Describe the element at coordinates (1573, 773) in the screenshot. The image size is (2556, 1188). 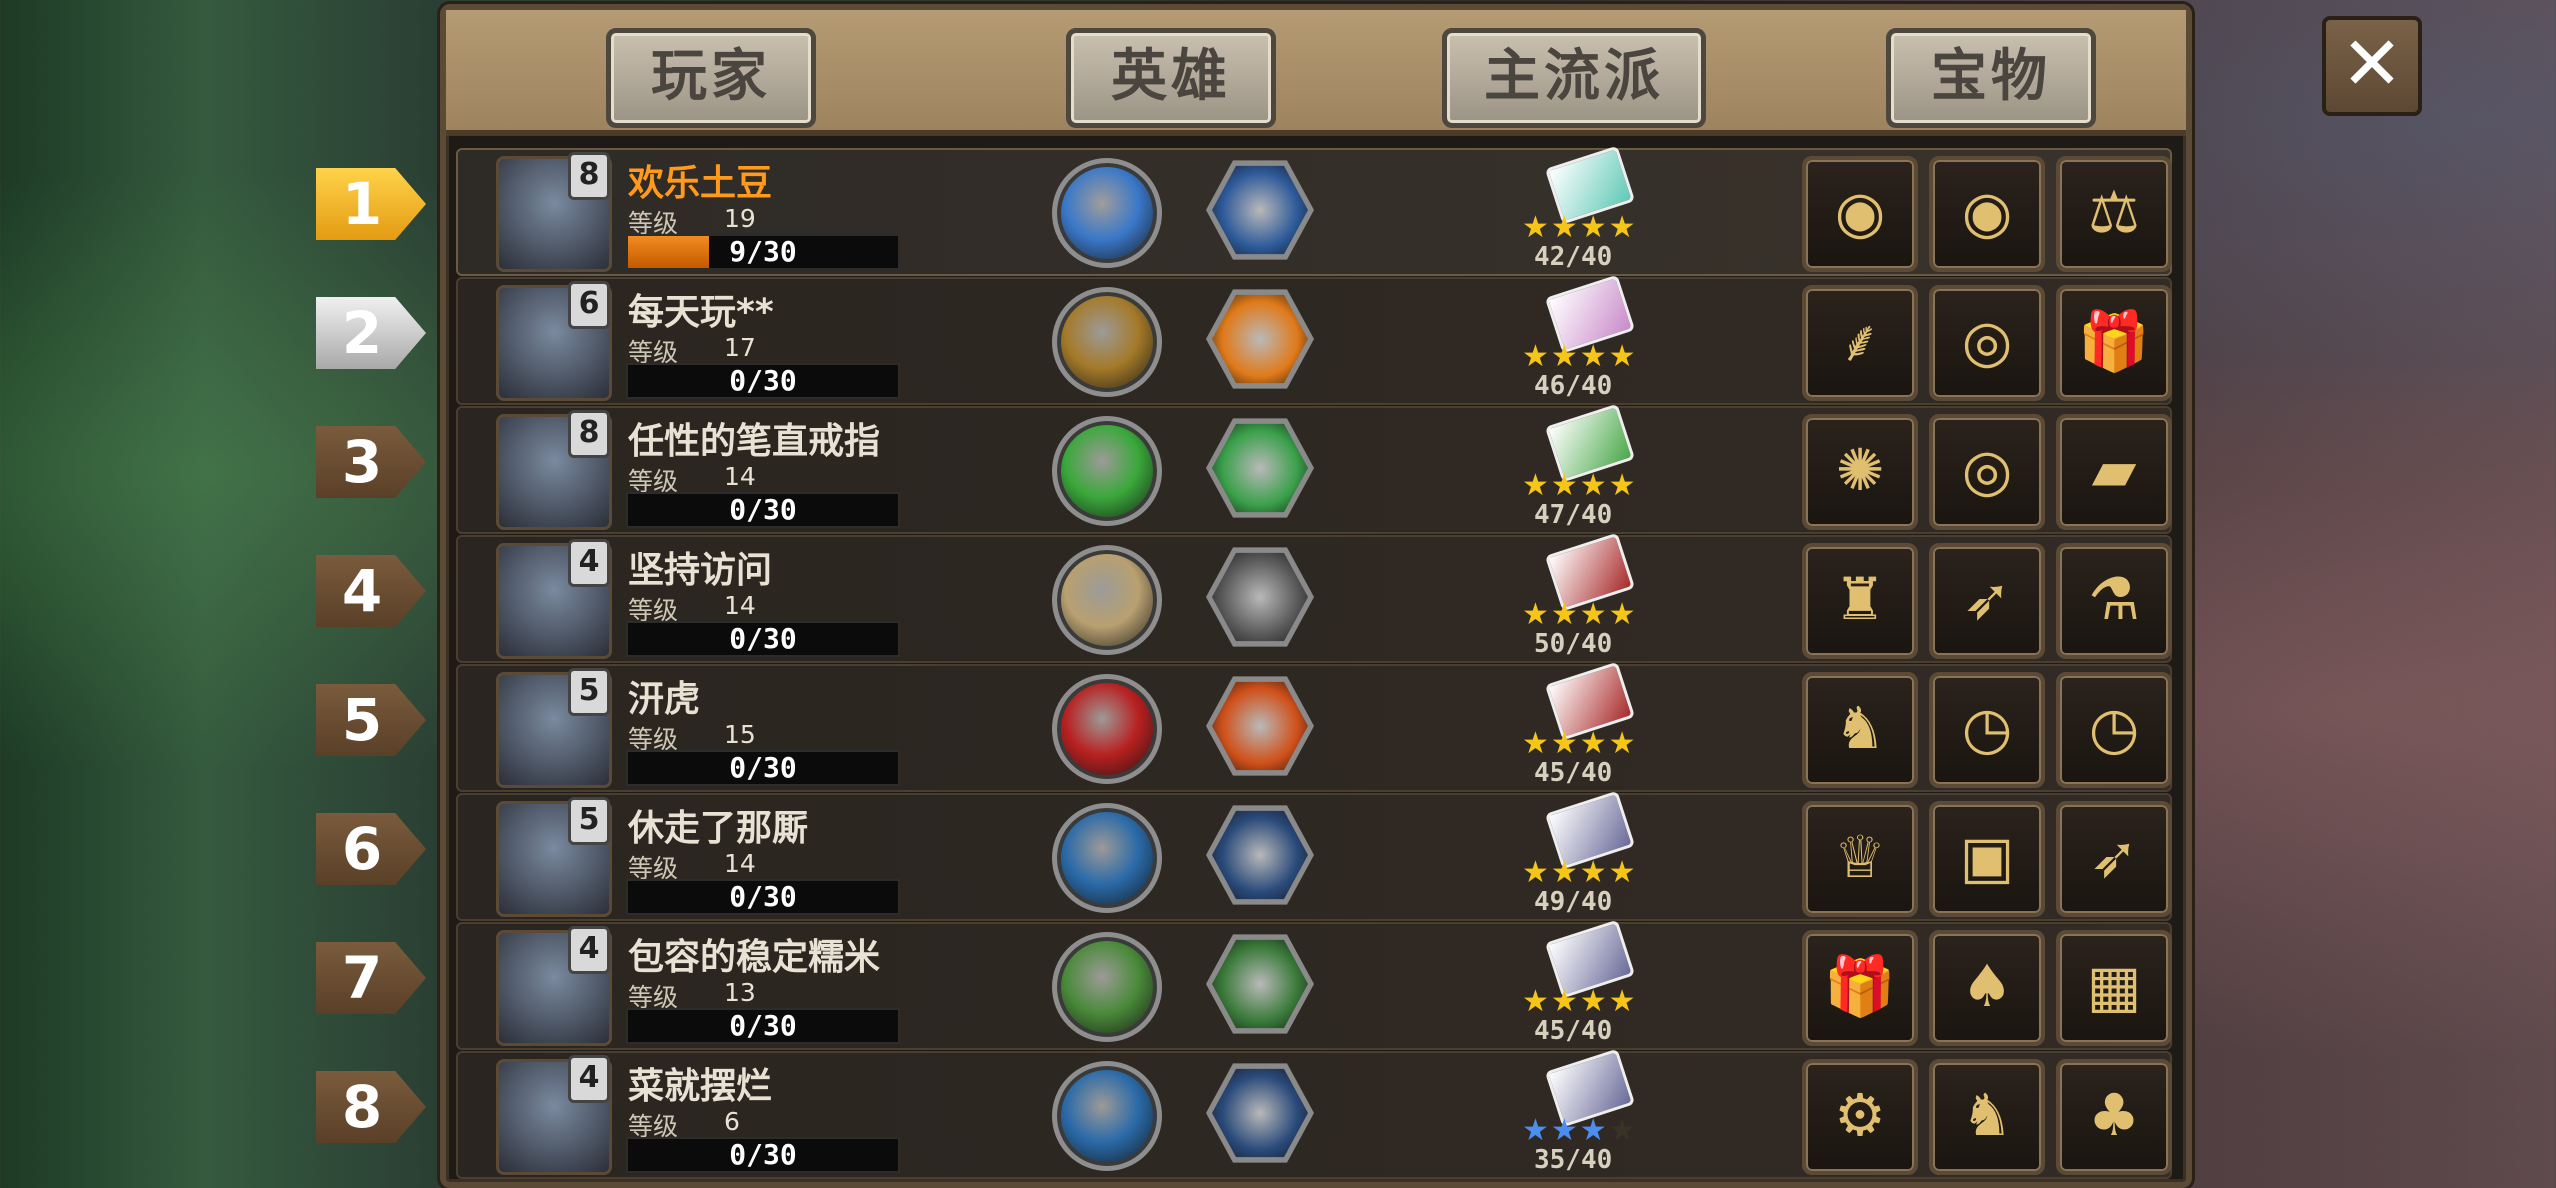
I see `faction-score: 45/40` at that location.